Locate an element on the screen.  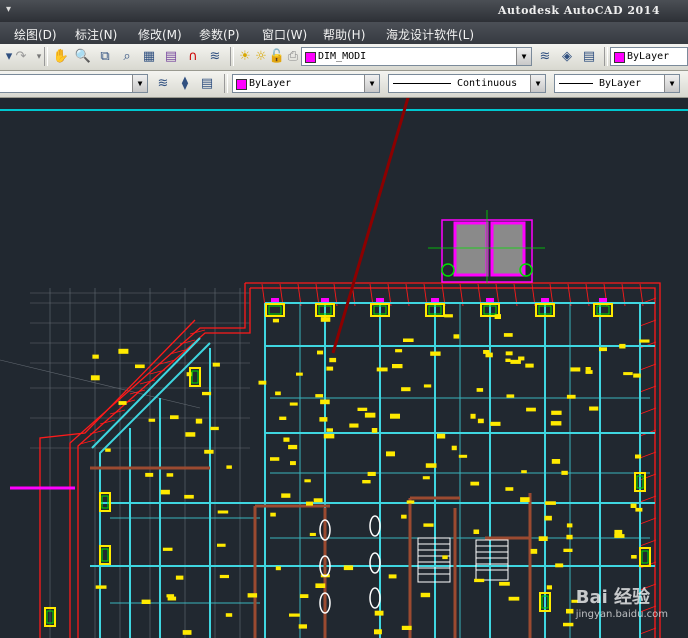
title-bar: ▾ Autodesk AutoCAD 2014 is located at coordinates (344, 11).